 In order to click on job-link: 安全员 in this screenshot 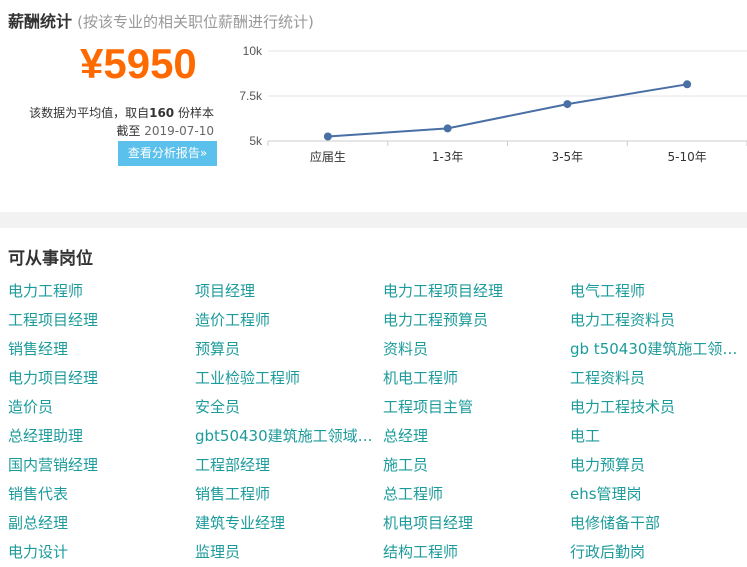, I will do `click(289, 410)`.